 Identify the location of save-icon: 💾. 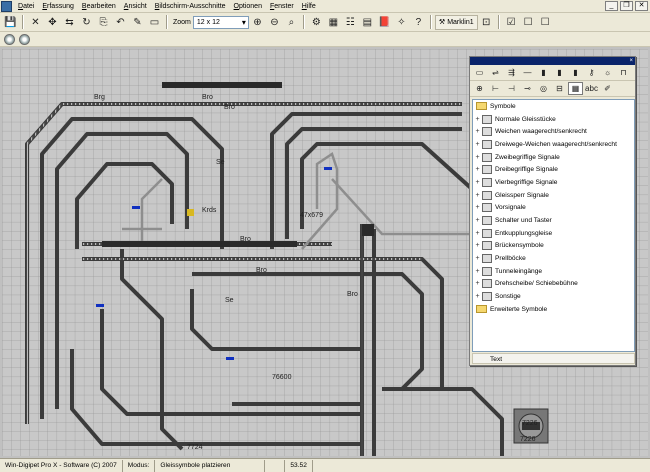
(10, 22).